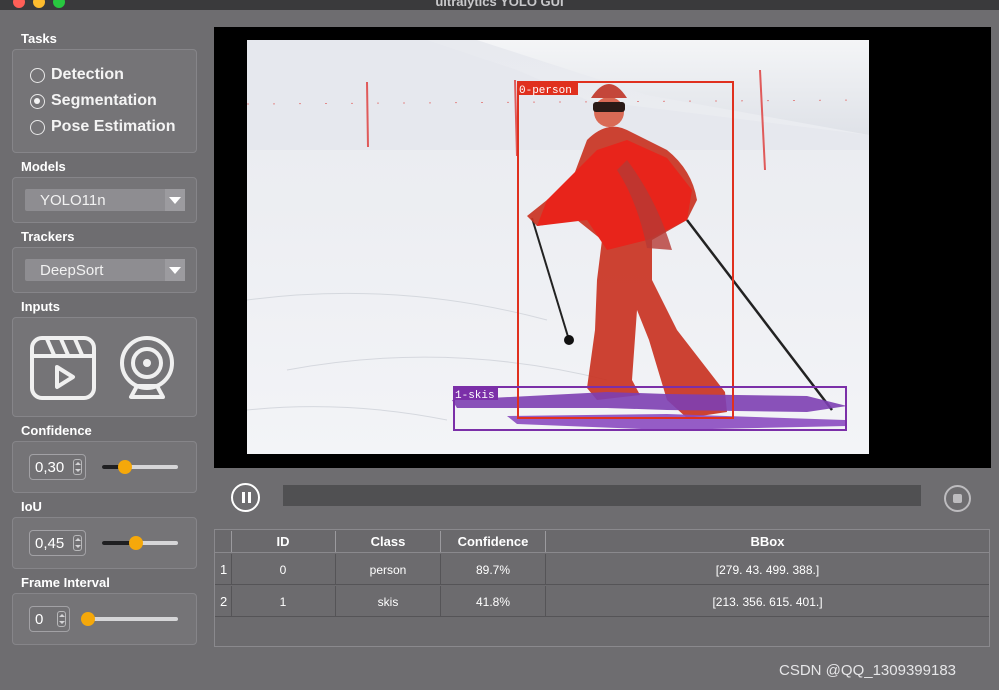 This screenshot has height=690, width=999. What do you see at coordinates (388, 541) in the screenshot?
I see `column-header-class: Class` at bounding box center [388, 541].